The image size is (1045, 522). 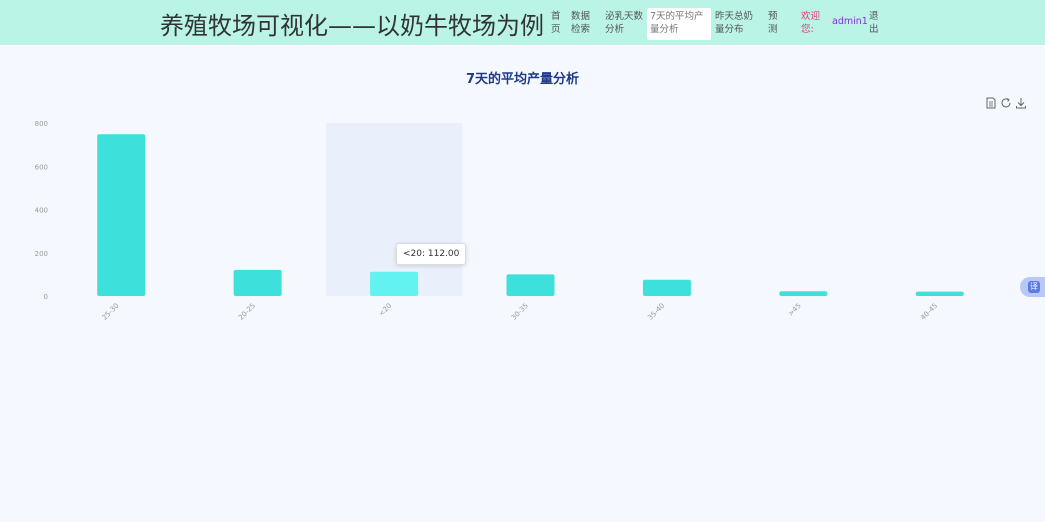 What do you see at coordinates (520, 312) in the screenshot?
I see `x-tick-label: 30-35` at bounding box center [520, 312].